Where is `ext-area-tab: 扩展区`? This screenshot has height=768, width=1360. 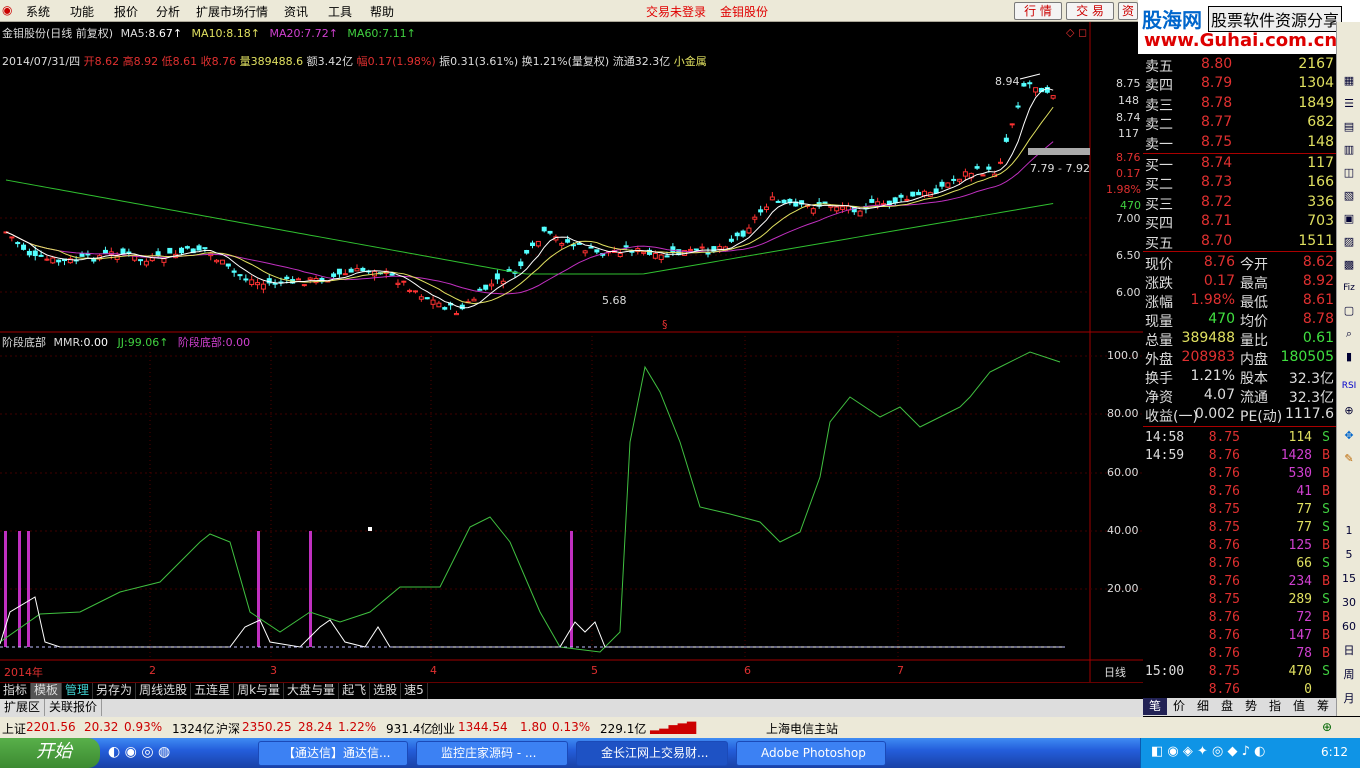
ext-area-tab: 扩展区 is located at coordinates (23, 707).